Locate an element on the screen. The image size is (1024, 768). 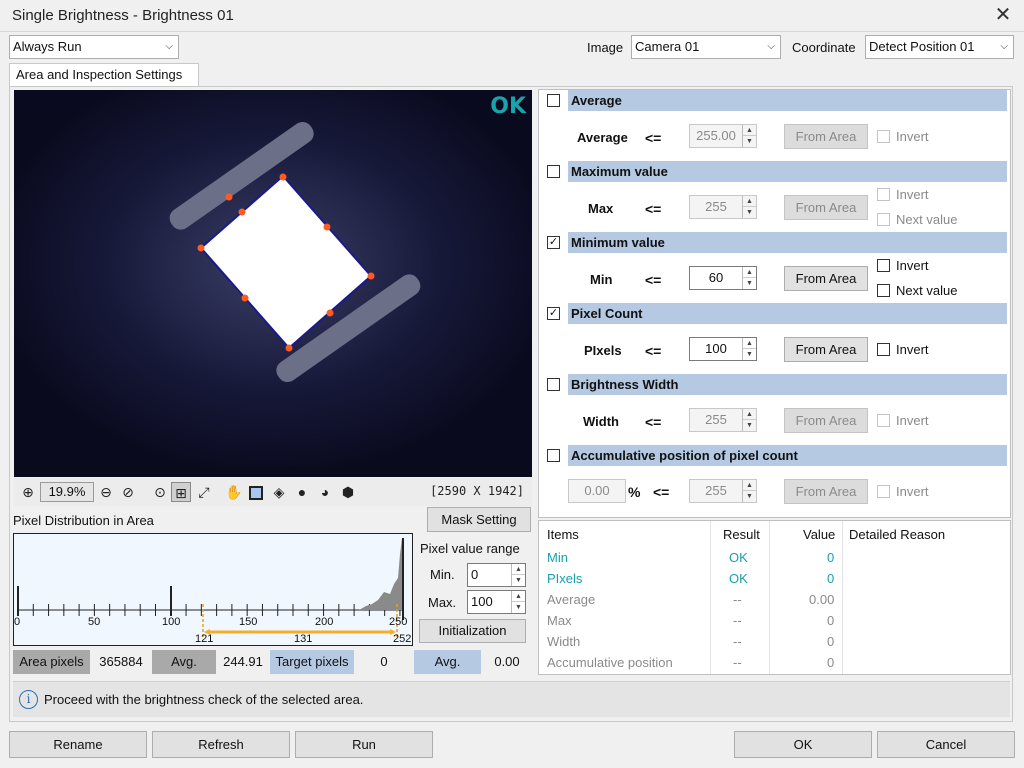
table-row: Width is located at coordinates (563, 641).